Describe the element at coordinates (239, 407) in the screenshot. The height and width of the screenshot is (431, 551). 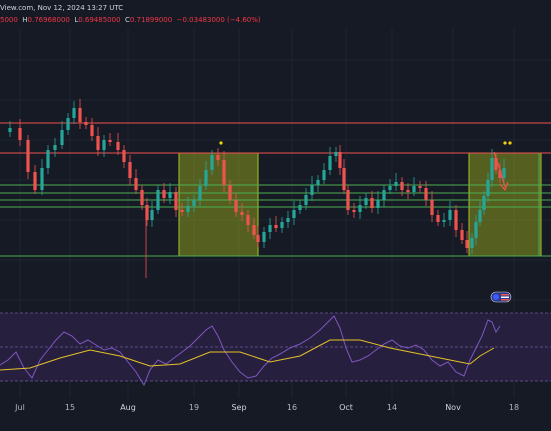
I see `x-axis-label: Sep` at that location.